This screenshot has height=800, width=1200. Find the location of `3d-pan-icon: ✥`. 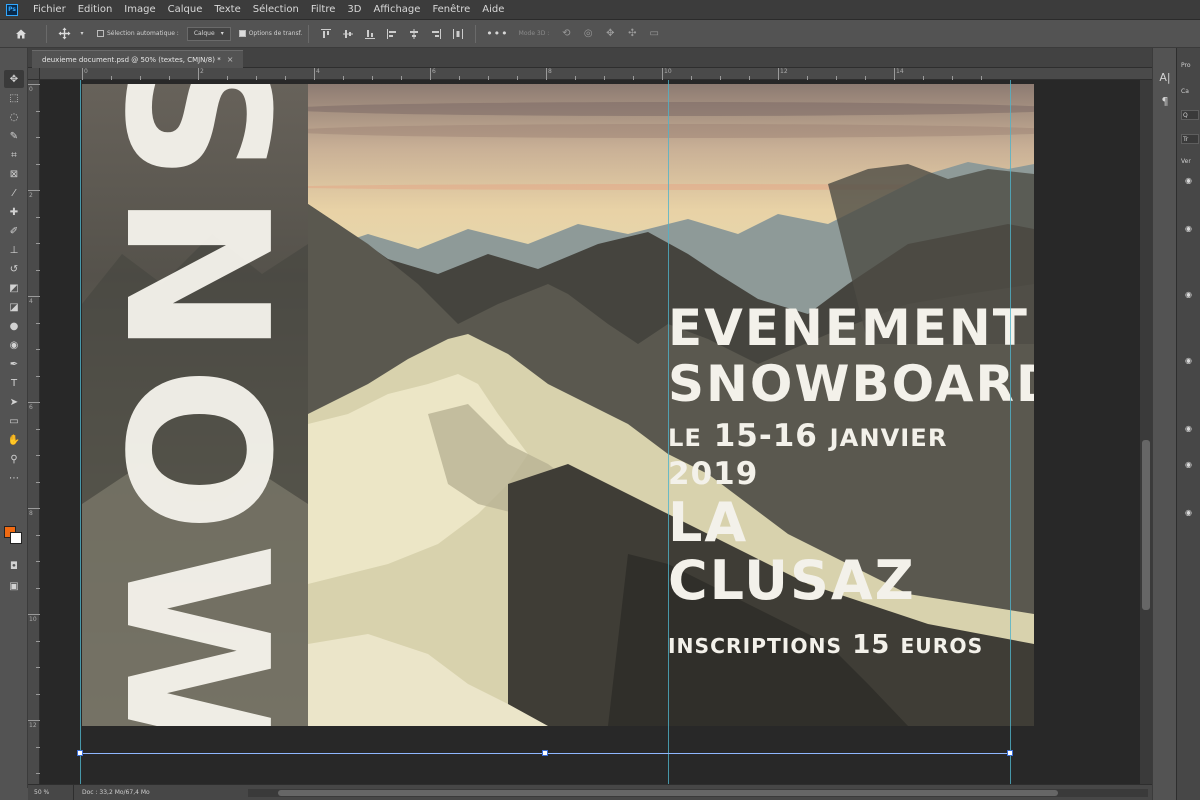

3d-pan-icon: ✥ is located at coordinates (610, 34).